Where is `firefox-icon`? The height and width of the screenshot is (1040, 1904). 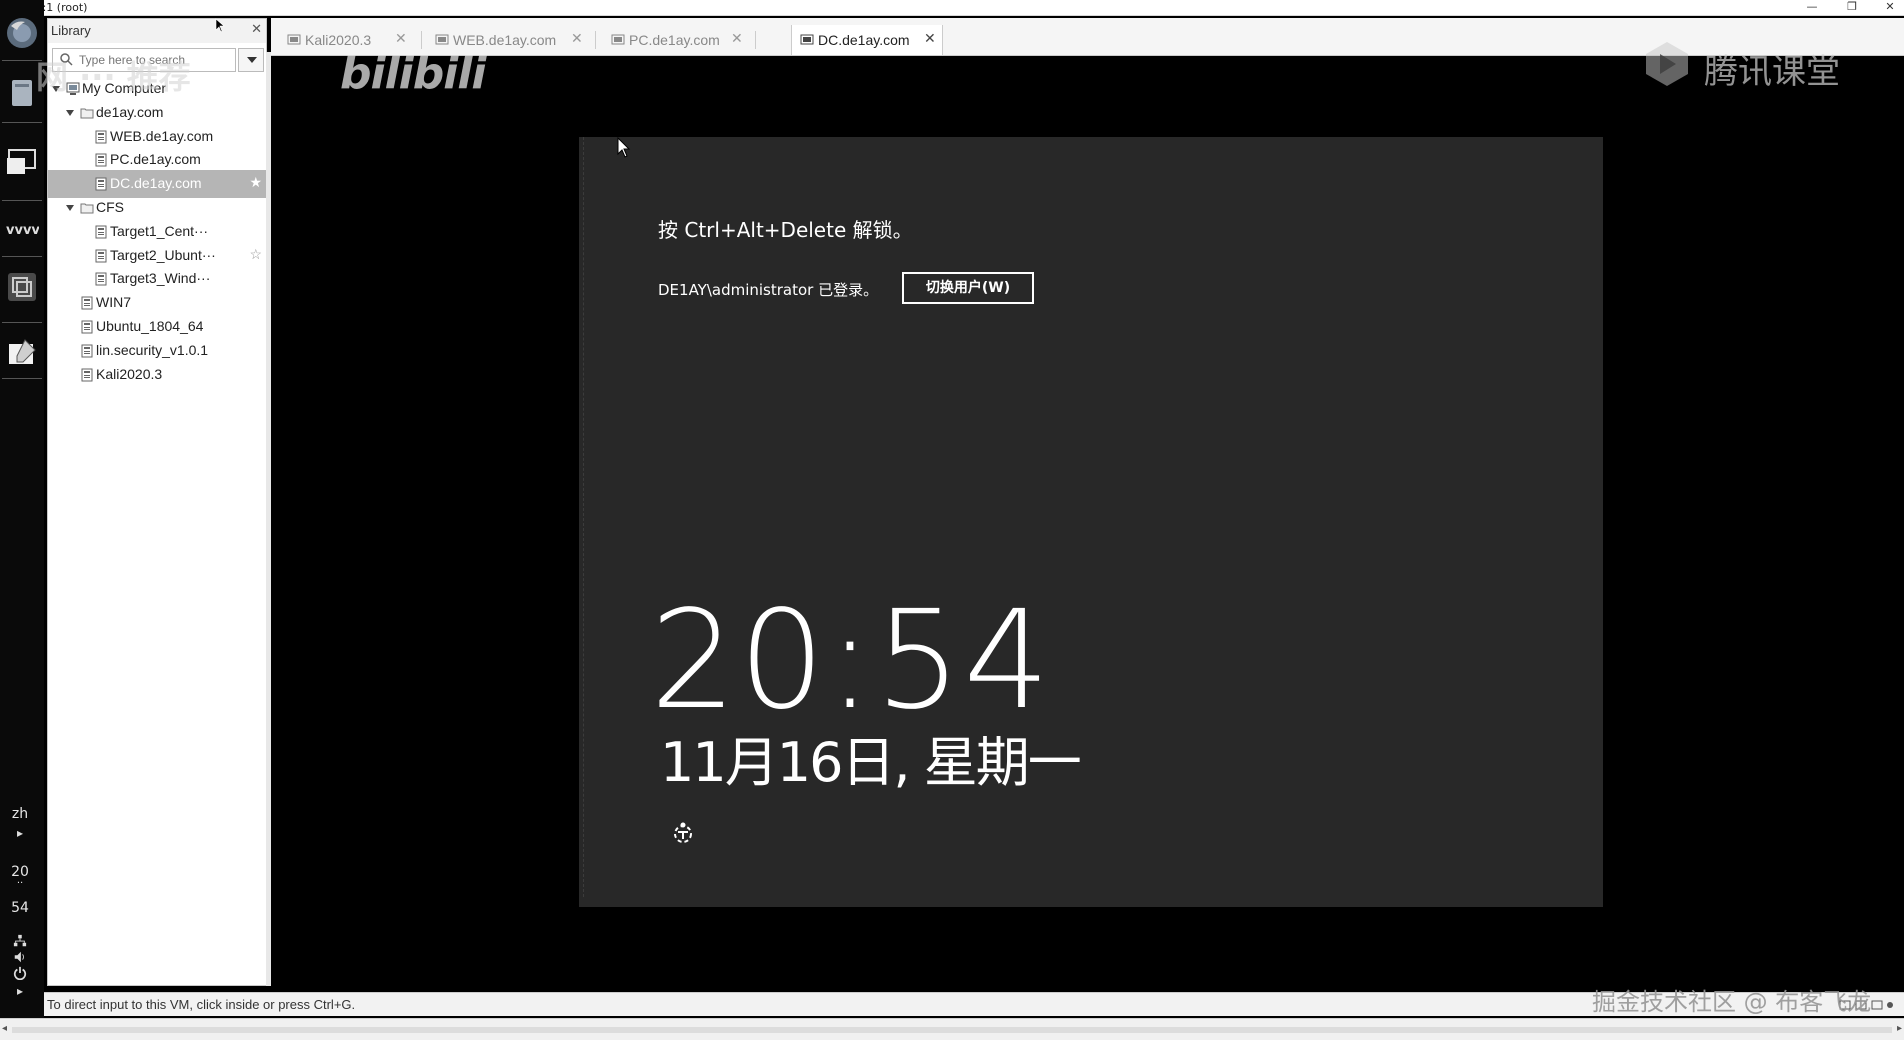 firefox-icon is located at coordinates (22, 33).